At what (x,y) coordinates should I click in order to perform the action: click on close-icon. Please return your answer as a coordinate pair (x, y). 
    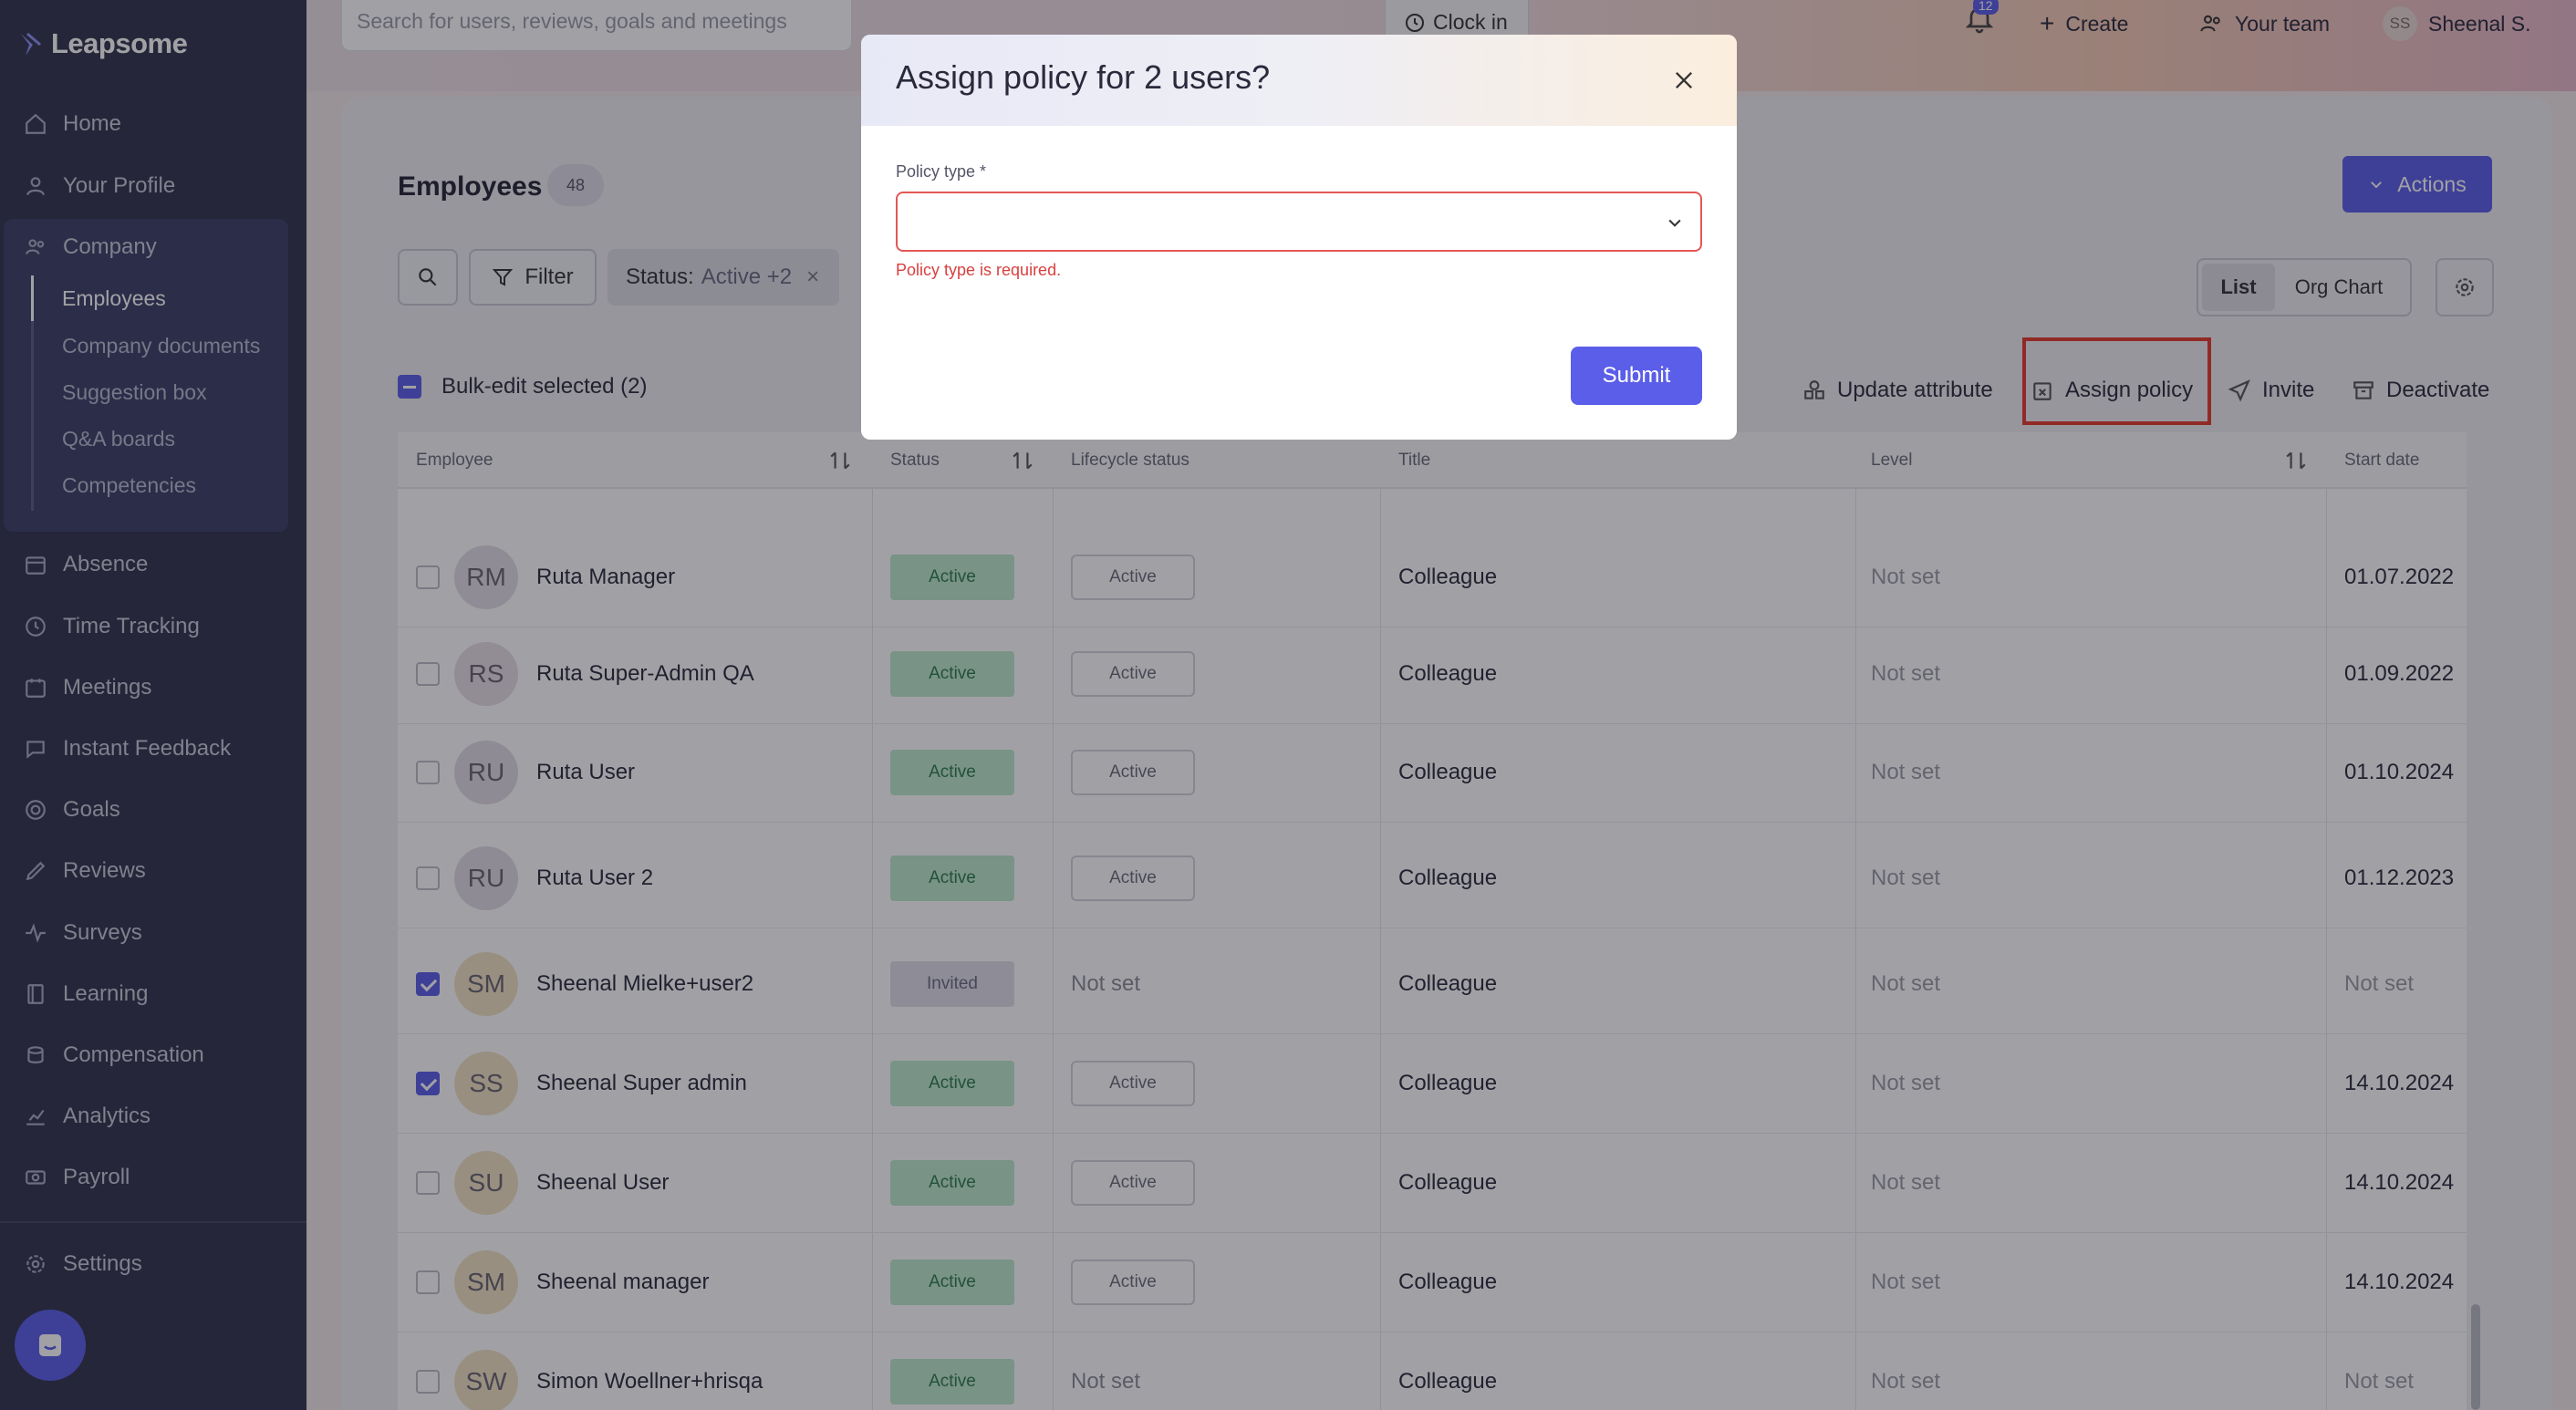
    Looking at the image, I should click on (1684, 80).